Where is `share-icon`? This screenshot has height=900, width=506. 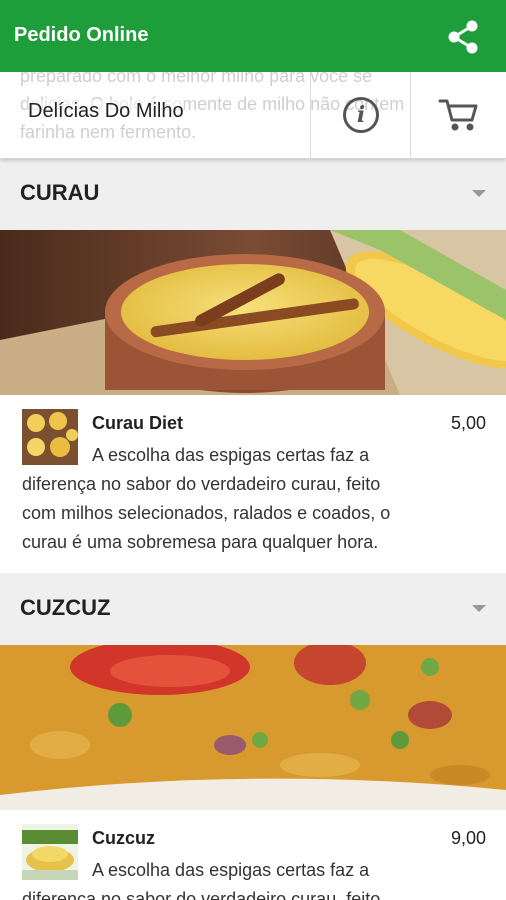
share-icon is located at coordinates (463, 37).